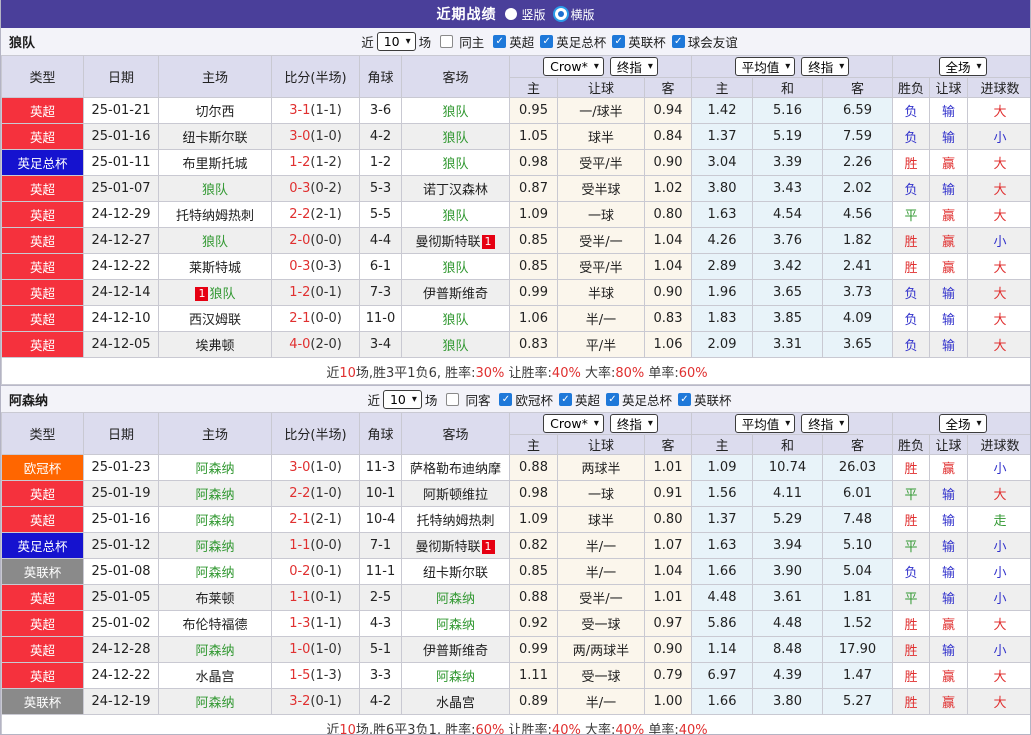 This screenshot has height=735, width=1031. I want to click on handicap-cell: 受半/一, so click(601, 240).